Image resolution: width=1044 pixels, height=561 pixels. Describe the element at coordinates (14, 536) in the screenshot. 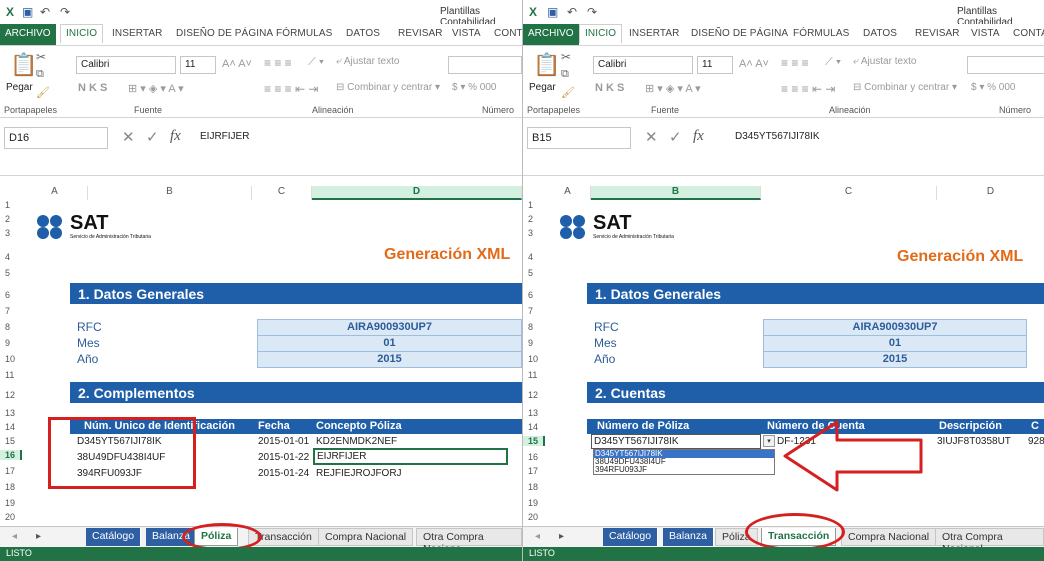

I see `tab-scroll-left-icon: ◂` at that location.